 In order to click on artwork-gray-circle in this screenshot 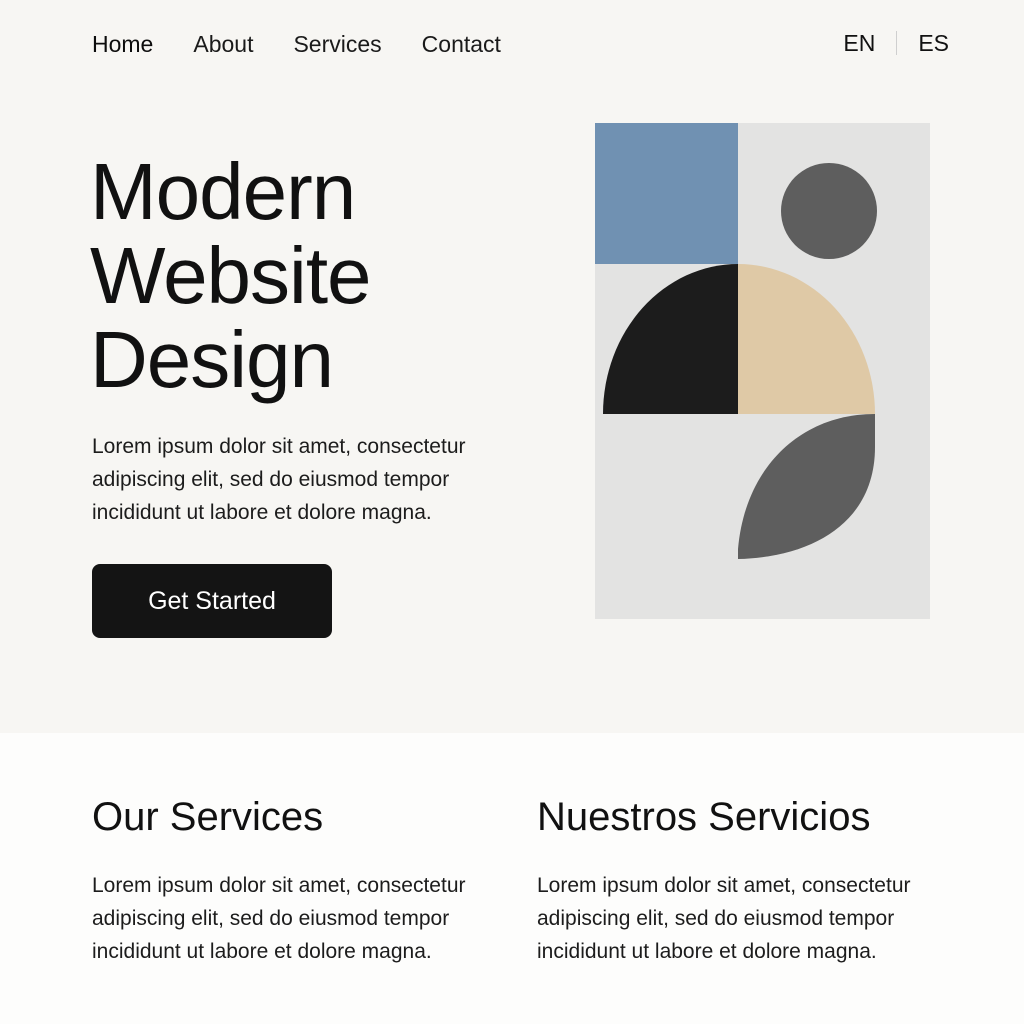, I will do `click(829, 211)`.